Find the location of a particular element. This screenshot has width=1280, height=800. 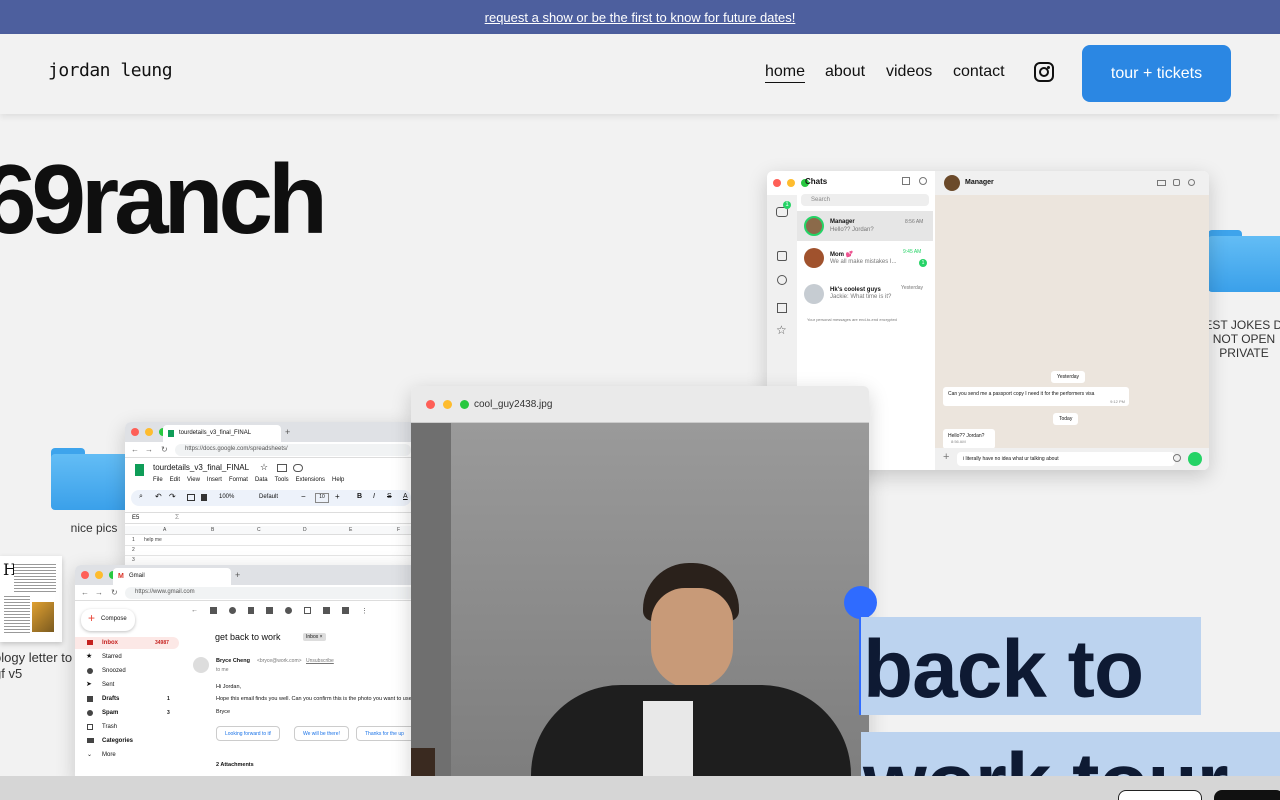

increase-font-icon: + is located at coordinates (337, 496).